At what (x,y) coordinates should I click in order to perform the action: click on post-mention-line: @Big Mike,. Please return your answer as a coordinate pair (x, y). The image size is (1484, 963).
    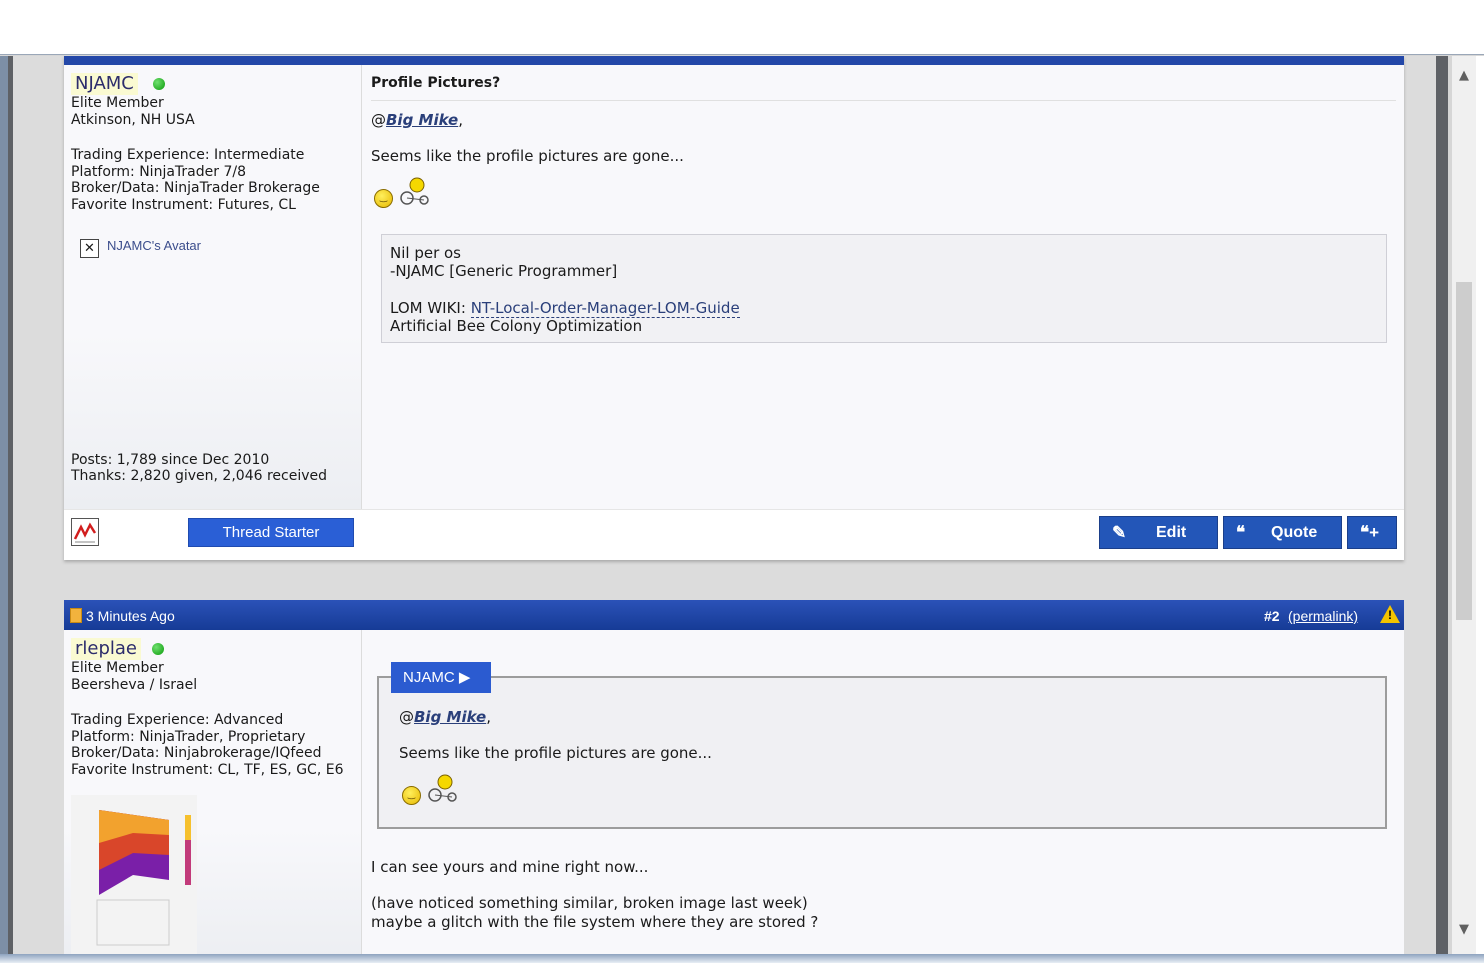
    Looking at the image, I should click on (417, 120).